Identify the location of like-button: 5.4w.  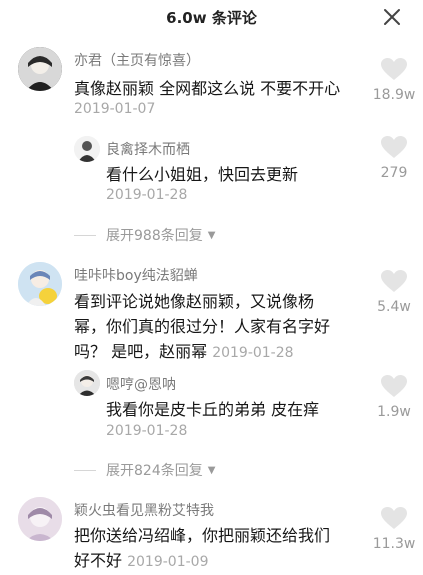
(394, 292).